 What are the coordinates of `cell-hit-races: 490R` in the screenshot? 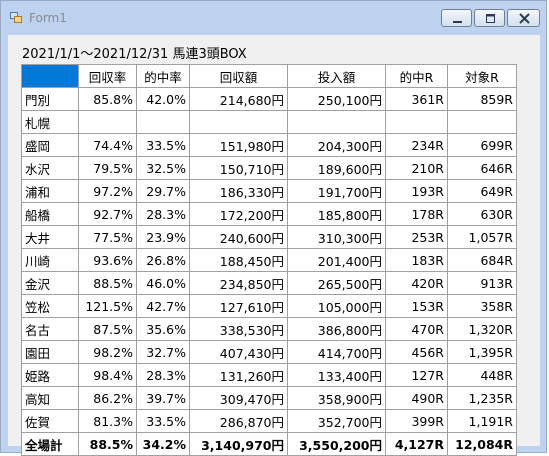 It's located at (416, 398).